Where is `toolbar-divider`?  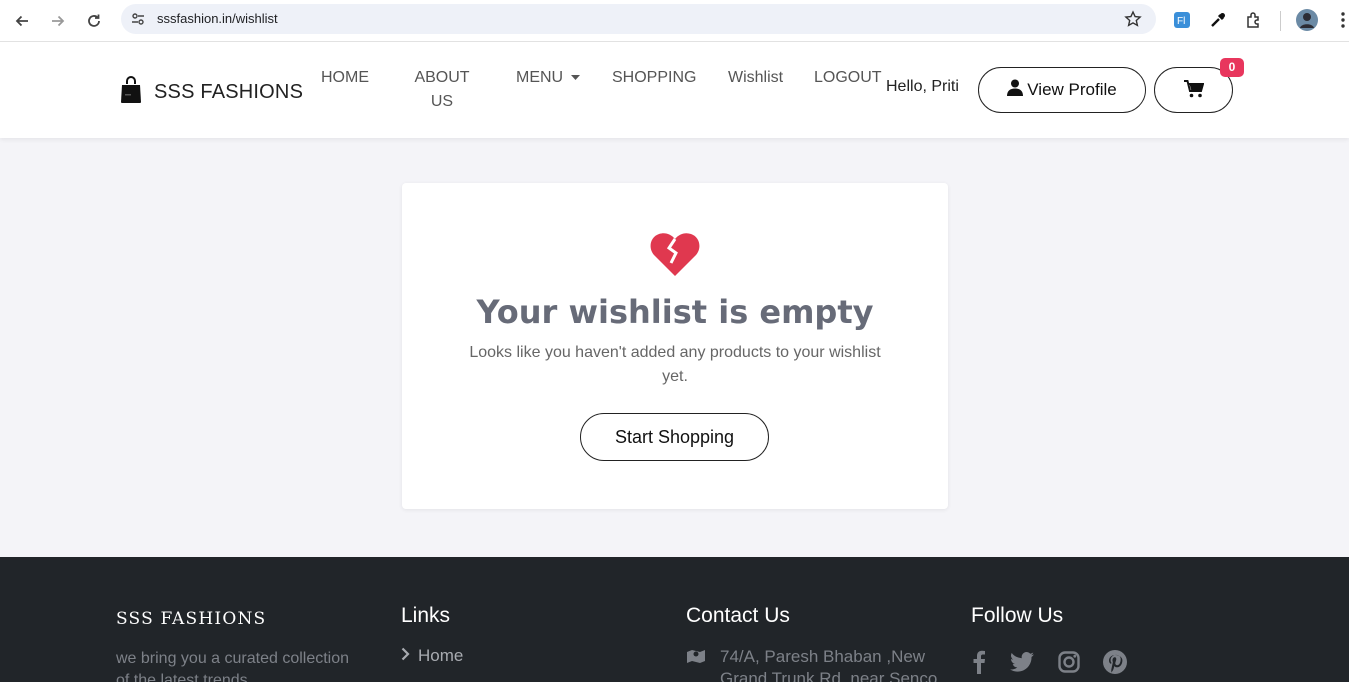
toolbar-divider is located at coordinates (1280, 21).